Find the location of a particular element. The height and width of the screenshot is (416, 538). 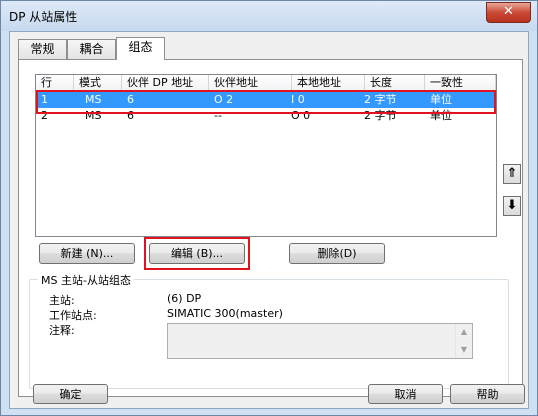

ok-button: 确定 is located at coordinates (70, 394).